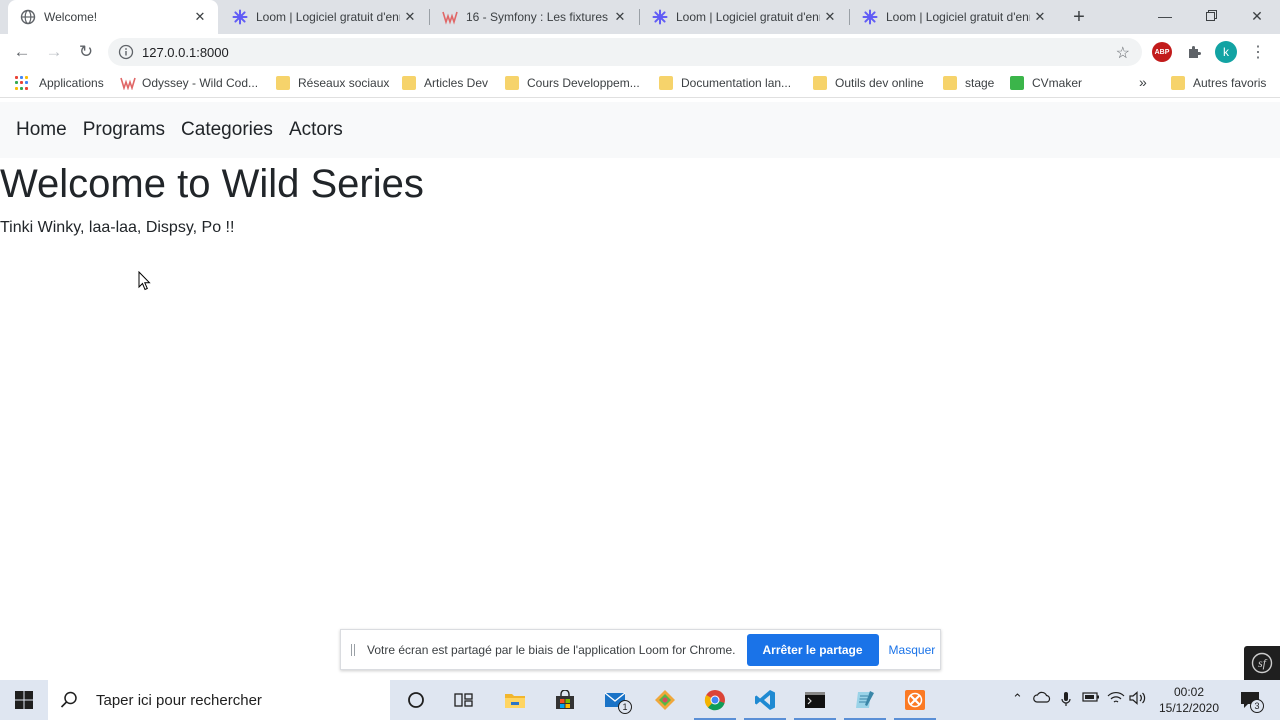  I want to click on bookmark-label: stage, so click(980, 83).